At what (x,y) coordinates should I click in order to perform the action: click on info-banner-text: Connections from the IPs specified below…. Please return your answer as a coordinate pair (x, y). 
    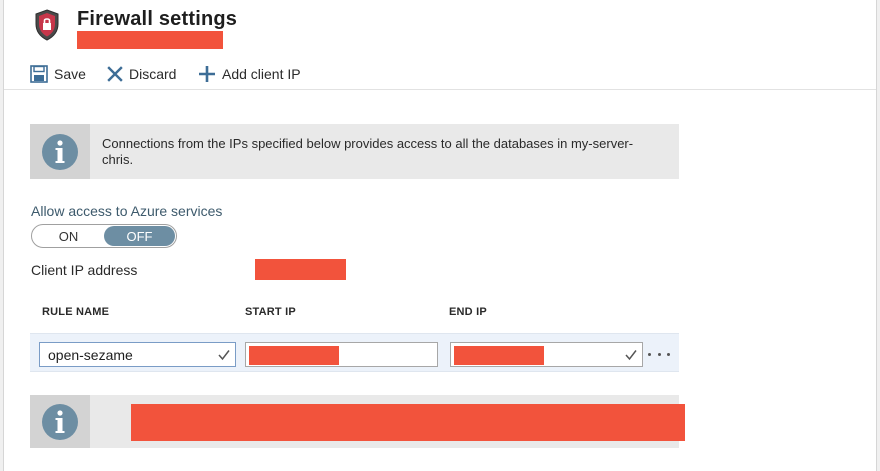
    Looking at the image, I should click on (368, 151).